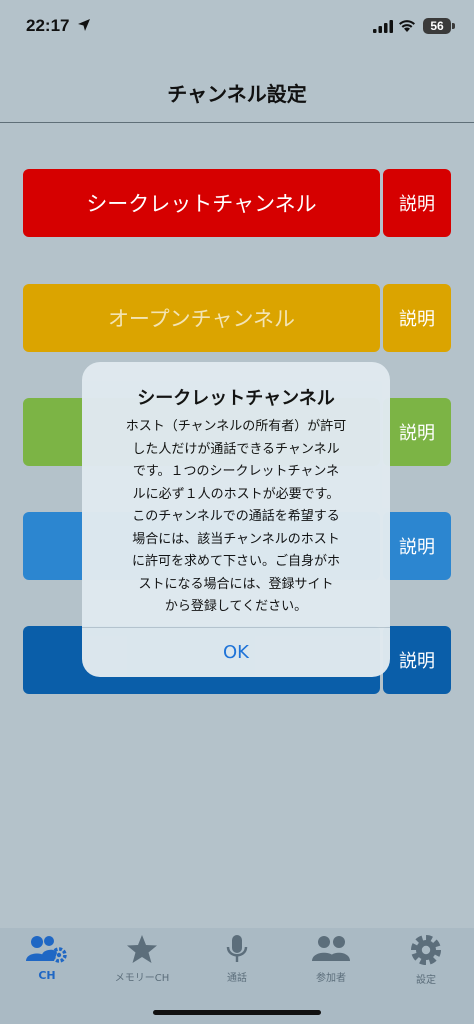  I want to click on tab-memory-ch: メモリーCH, so click(142, 962).